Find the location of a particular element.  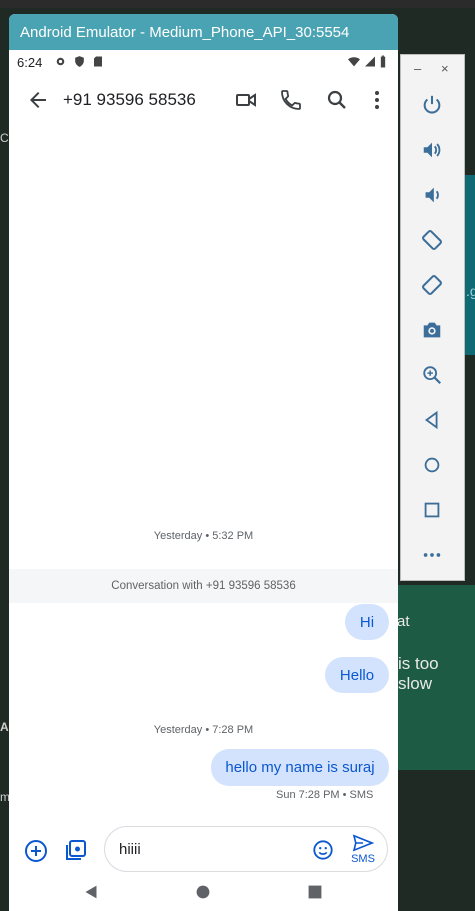

background-text: at is located at coordinates (403, 621).